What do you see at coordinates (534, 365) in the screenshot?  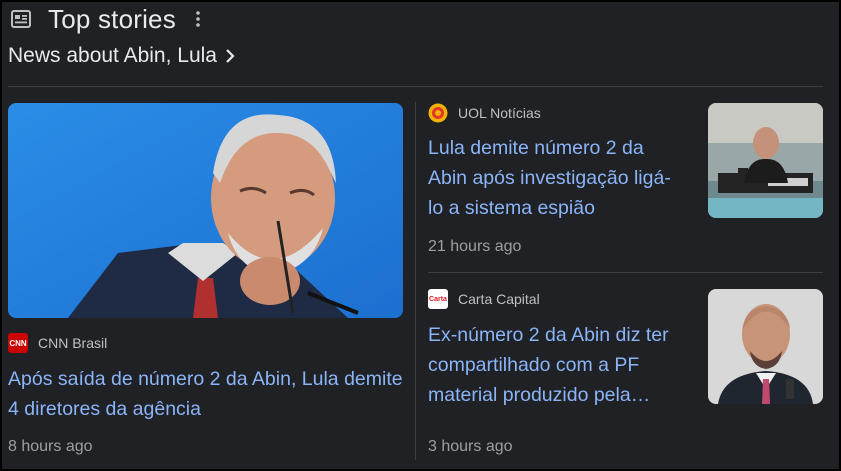 I see `headline-line: compartilhado com a PF` at bounding box center [534, 365].